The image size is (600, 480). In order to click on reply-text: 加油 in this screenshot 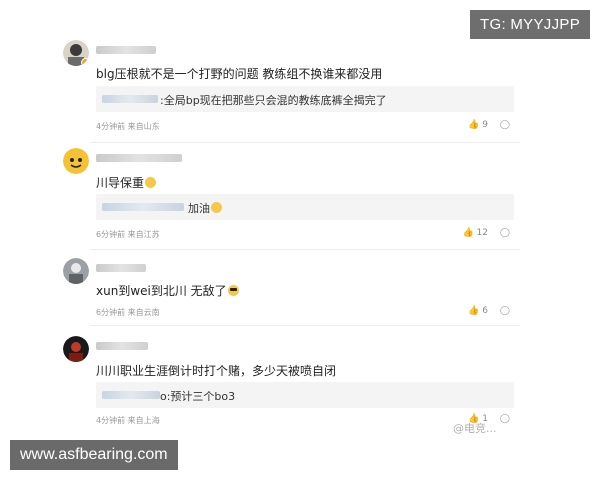, I will do `click(205, 208)`.